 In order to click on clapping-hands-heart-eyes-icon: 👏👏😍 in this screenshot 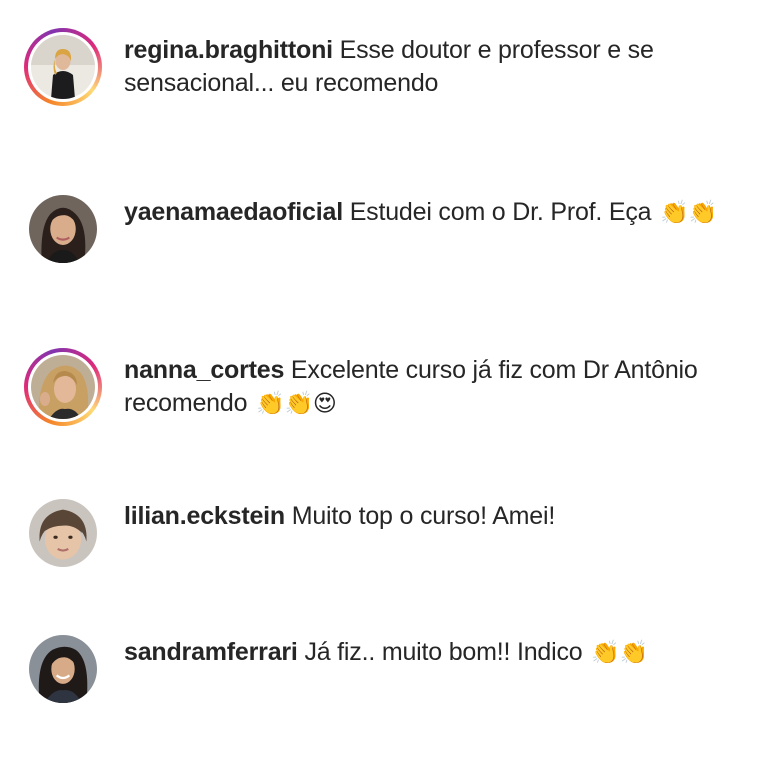, I will do `click(296, 403)`.